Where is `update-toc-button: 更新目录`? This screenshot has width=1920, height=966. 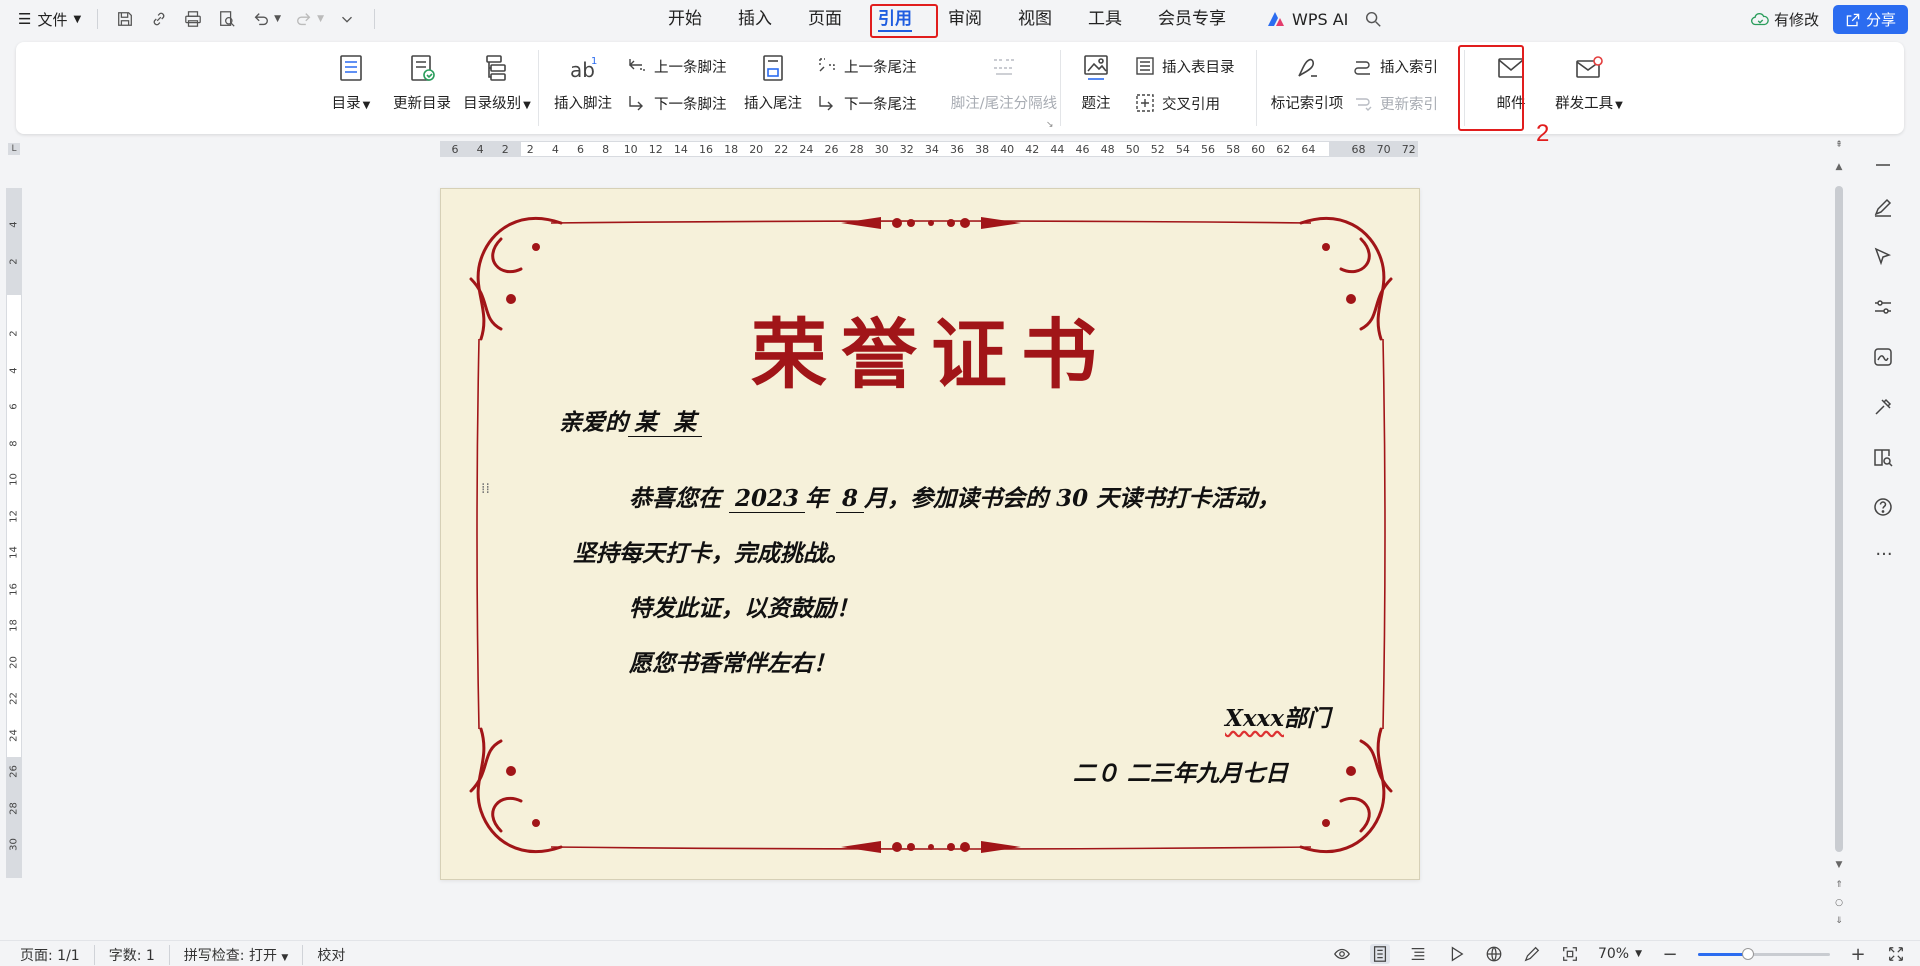 update-toc-button: 更新目录 is located at coordinates (422, 82).